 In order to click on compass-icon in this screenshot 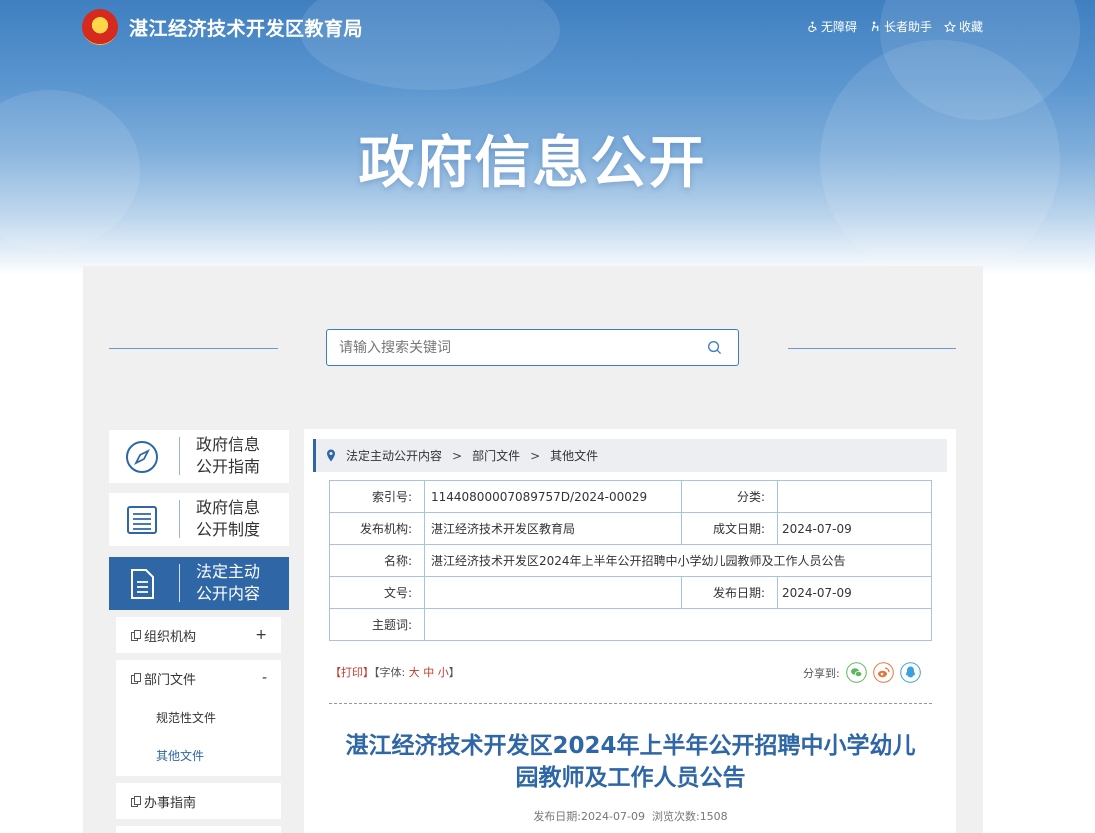, I will do `click(142, 457)`.